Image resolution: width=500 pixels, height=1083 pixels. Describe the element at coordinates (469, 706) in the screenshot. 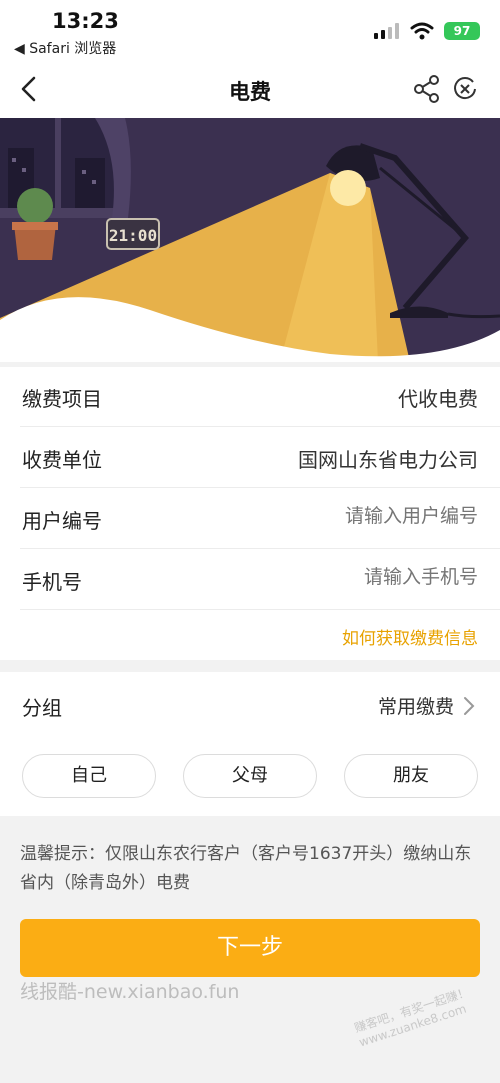

I see `chevron-right-icon` at that location.